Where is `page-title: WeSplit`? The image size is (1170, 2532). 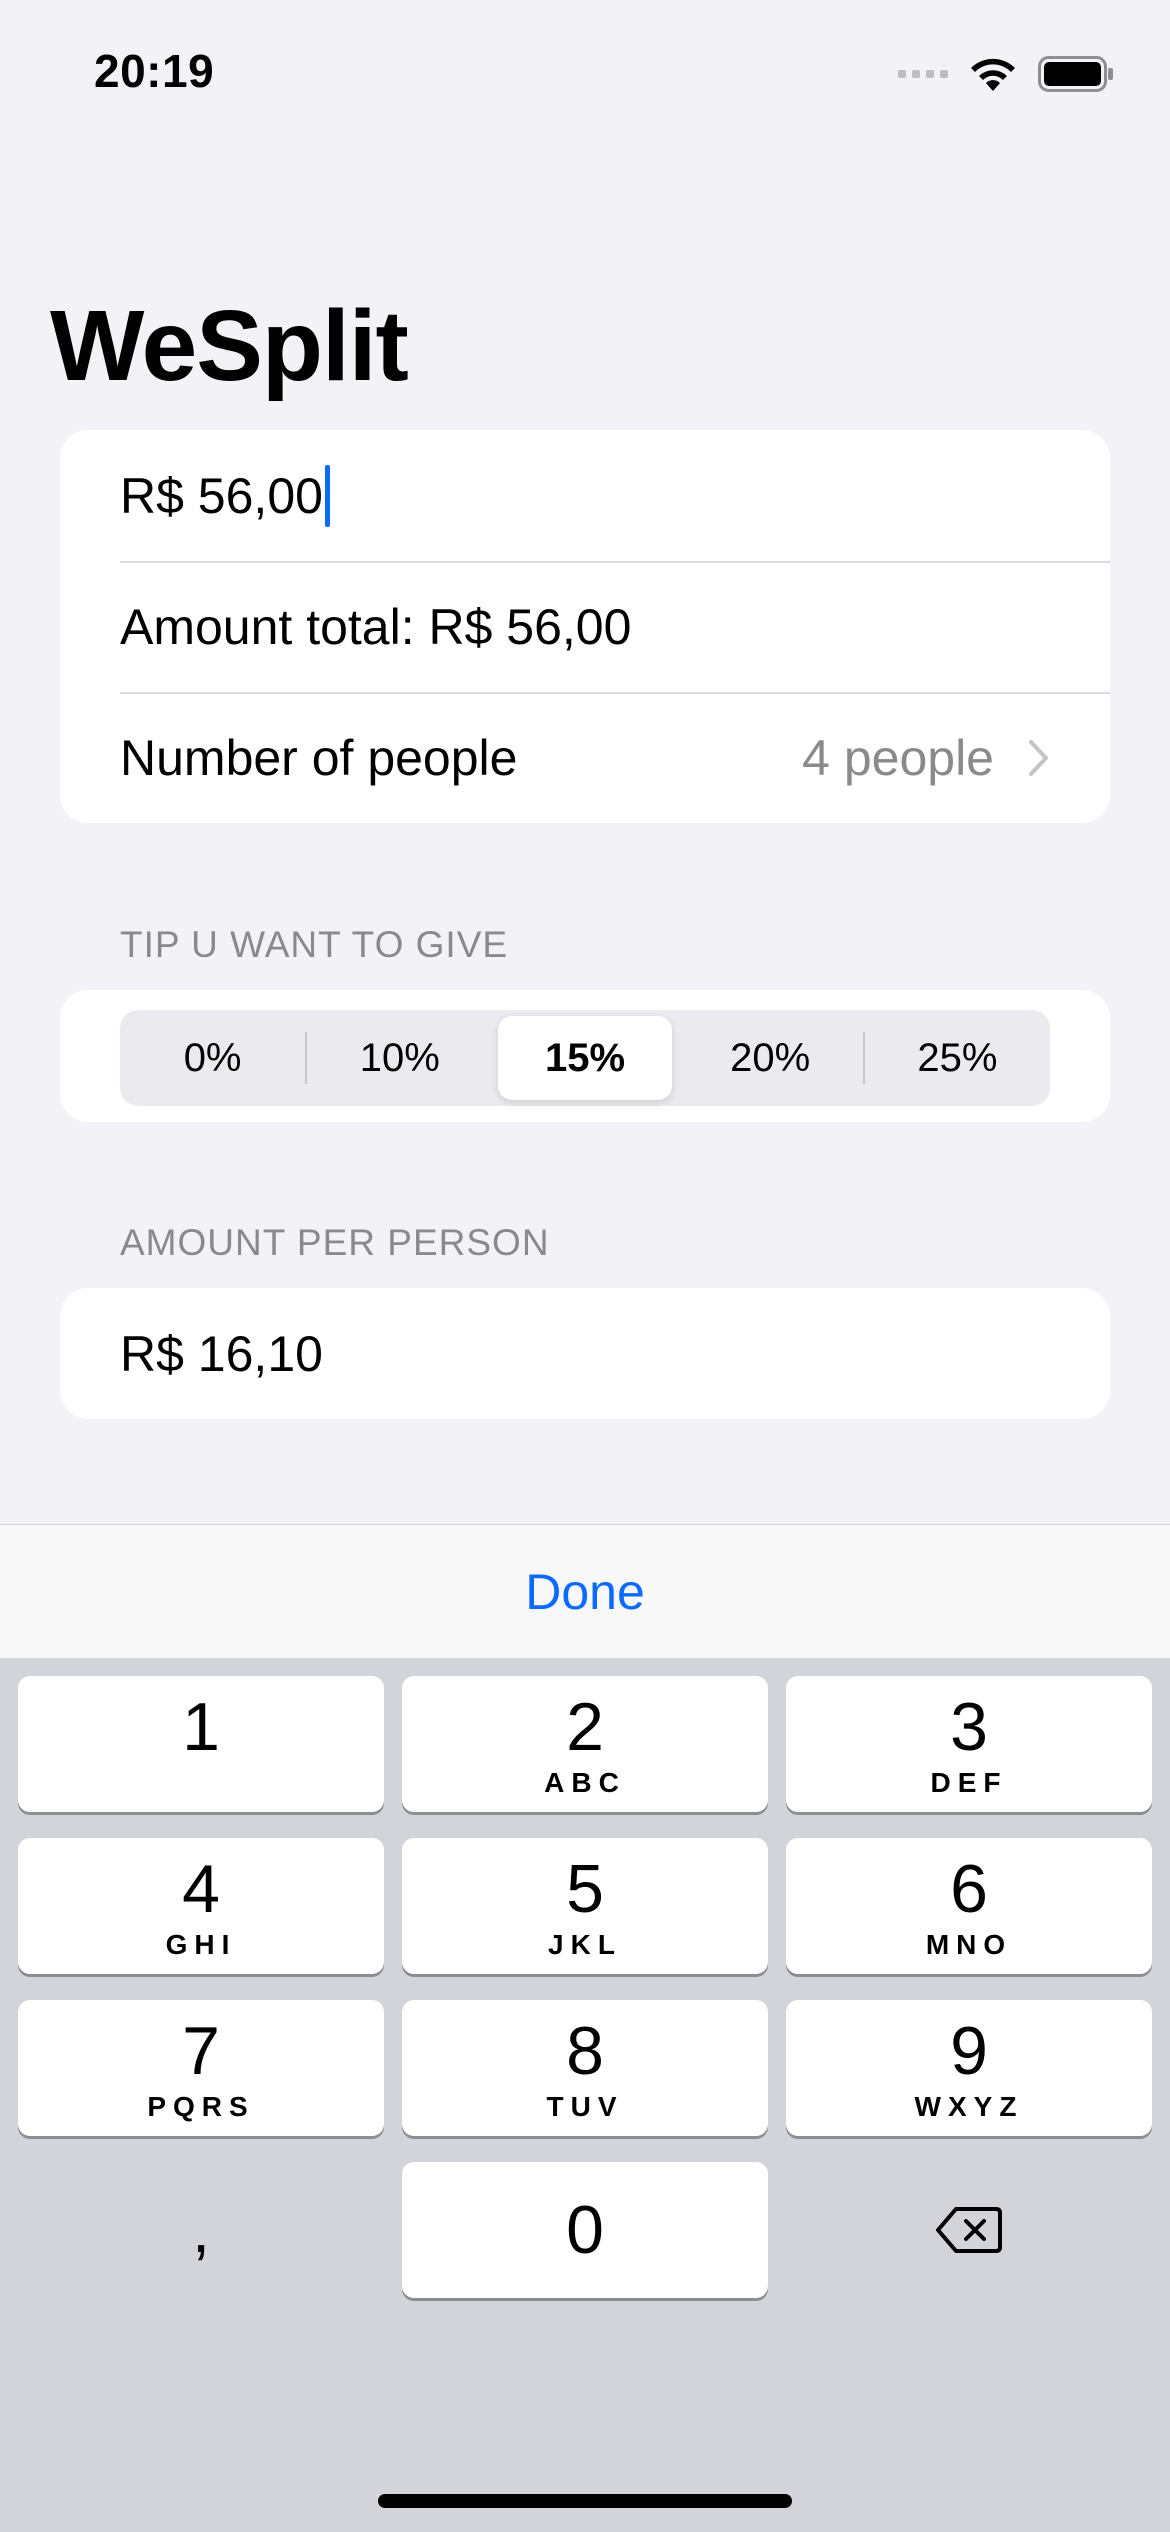
page-title: WeSplit is located at coordinates (229, 346).